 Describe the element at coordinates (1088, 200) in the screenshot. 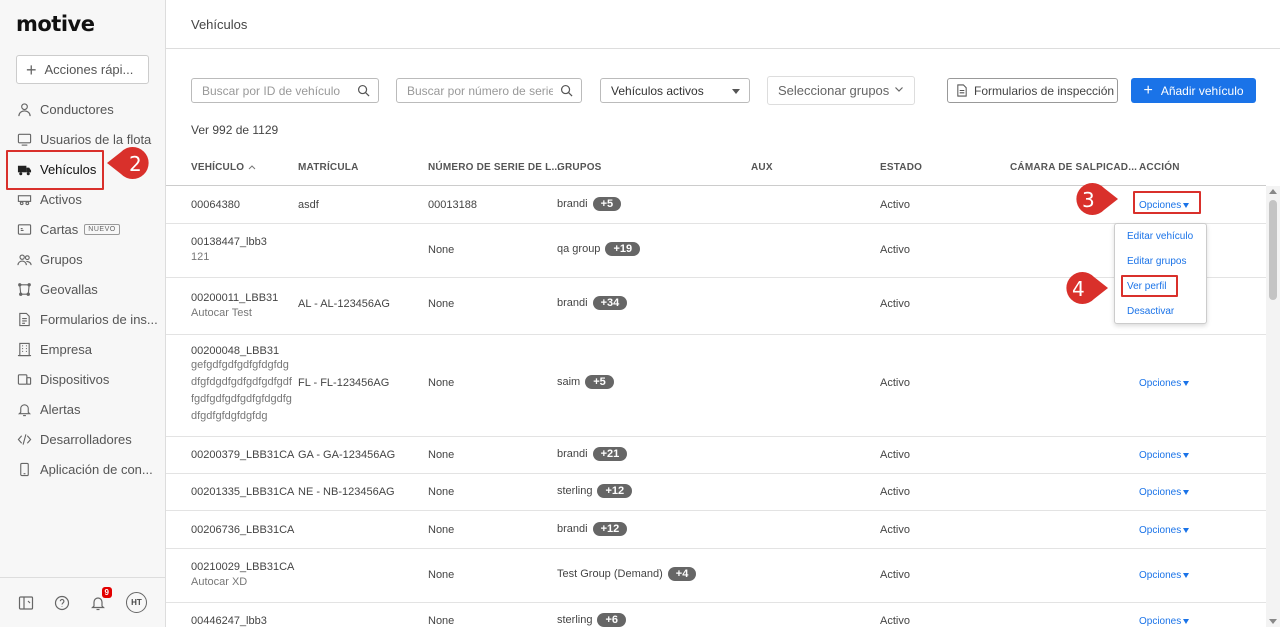

I see `callout-number: 3` at that location.